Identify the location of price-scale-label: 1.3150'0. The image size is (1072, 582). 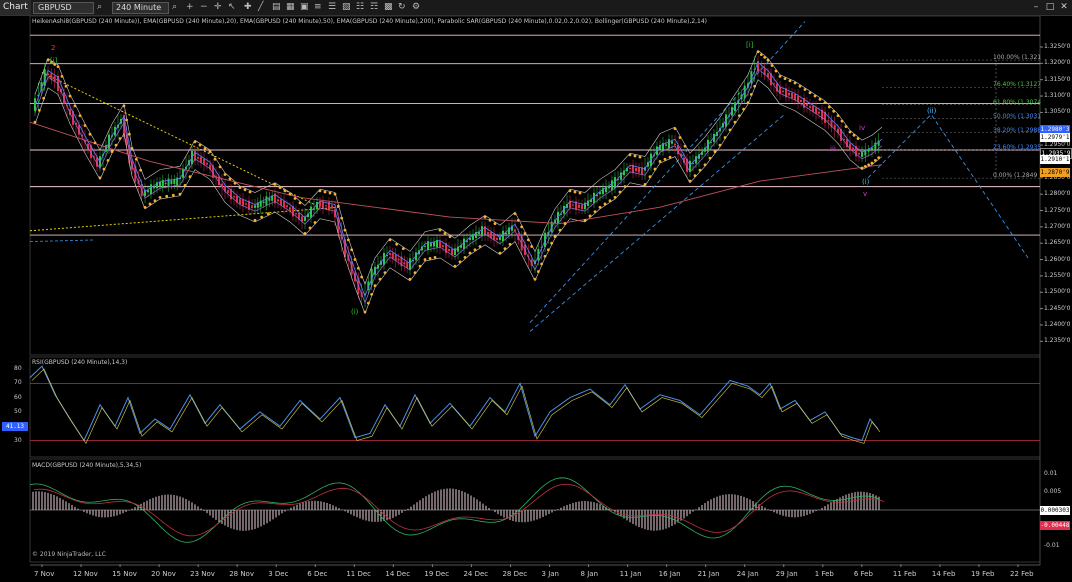
(1057, 79).